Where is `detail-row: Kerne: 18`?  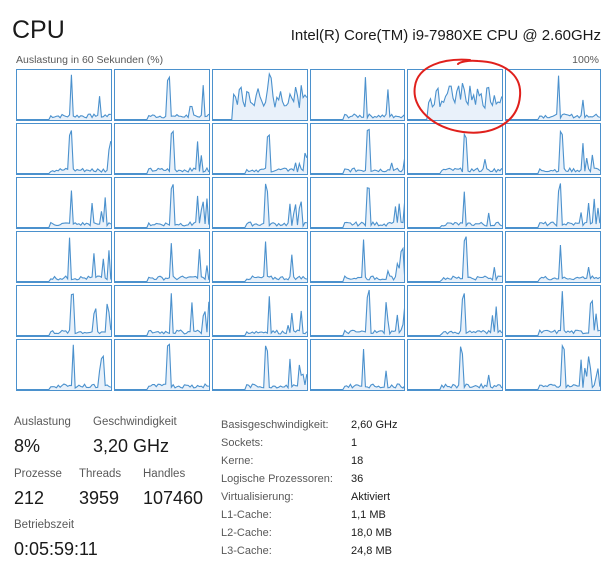
detail-row: Kerne: 18 is located at coordinates (351, 461).